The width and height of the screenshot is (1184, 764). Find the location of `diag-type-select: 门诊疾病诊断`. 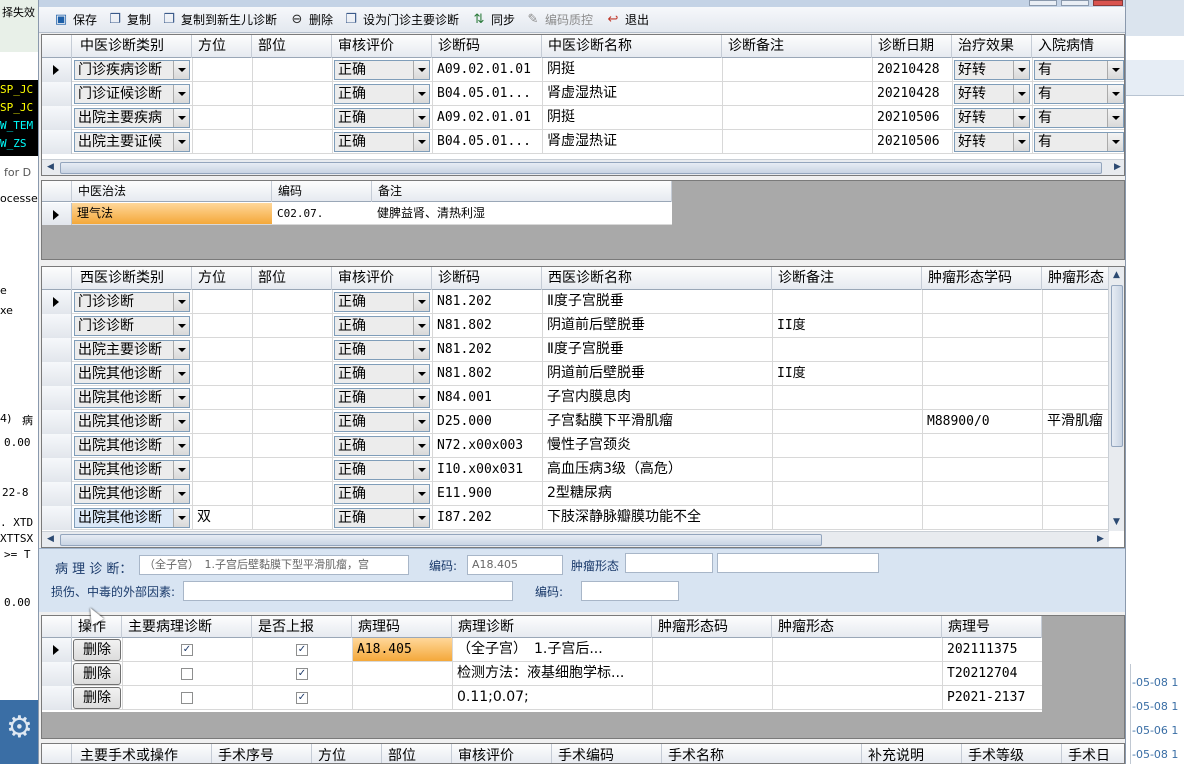

diag-type-select: 门诊疾病诊断 is located at coordinates (132, 70).